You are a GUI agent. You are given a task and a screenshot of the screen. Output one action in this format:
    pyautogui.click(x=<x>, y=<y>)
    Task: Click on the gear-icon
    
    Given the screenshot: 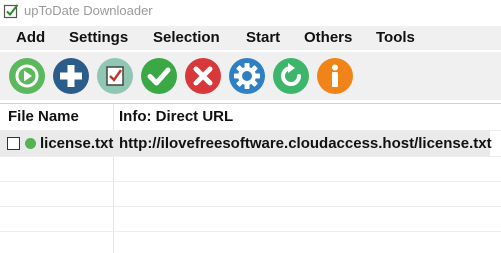 What is the action you would take?
    pyautogui.click(x=247, y=76)
    